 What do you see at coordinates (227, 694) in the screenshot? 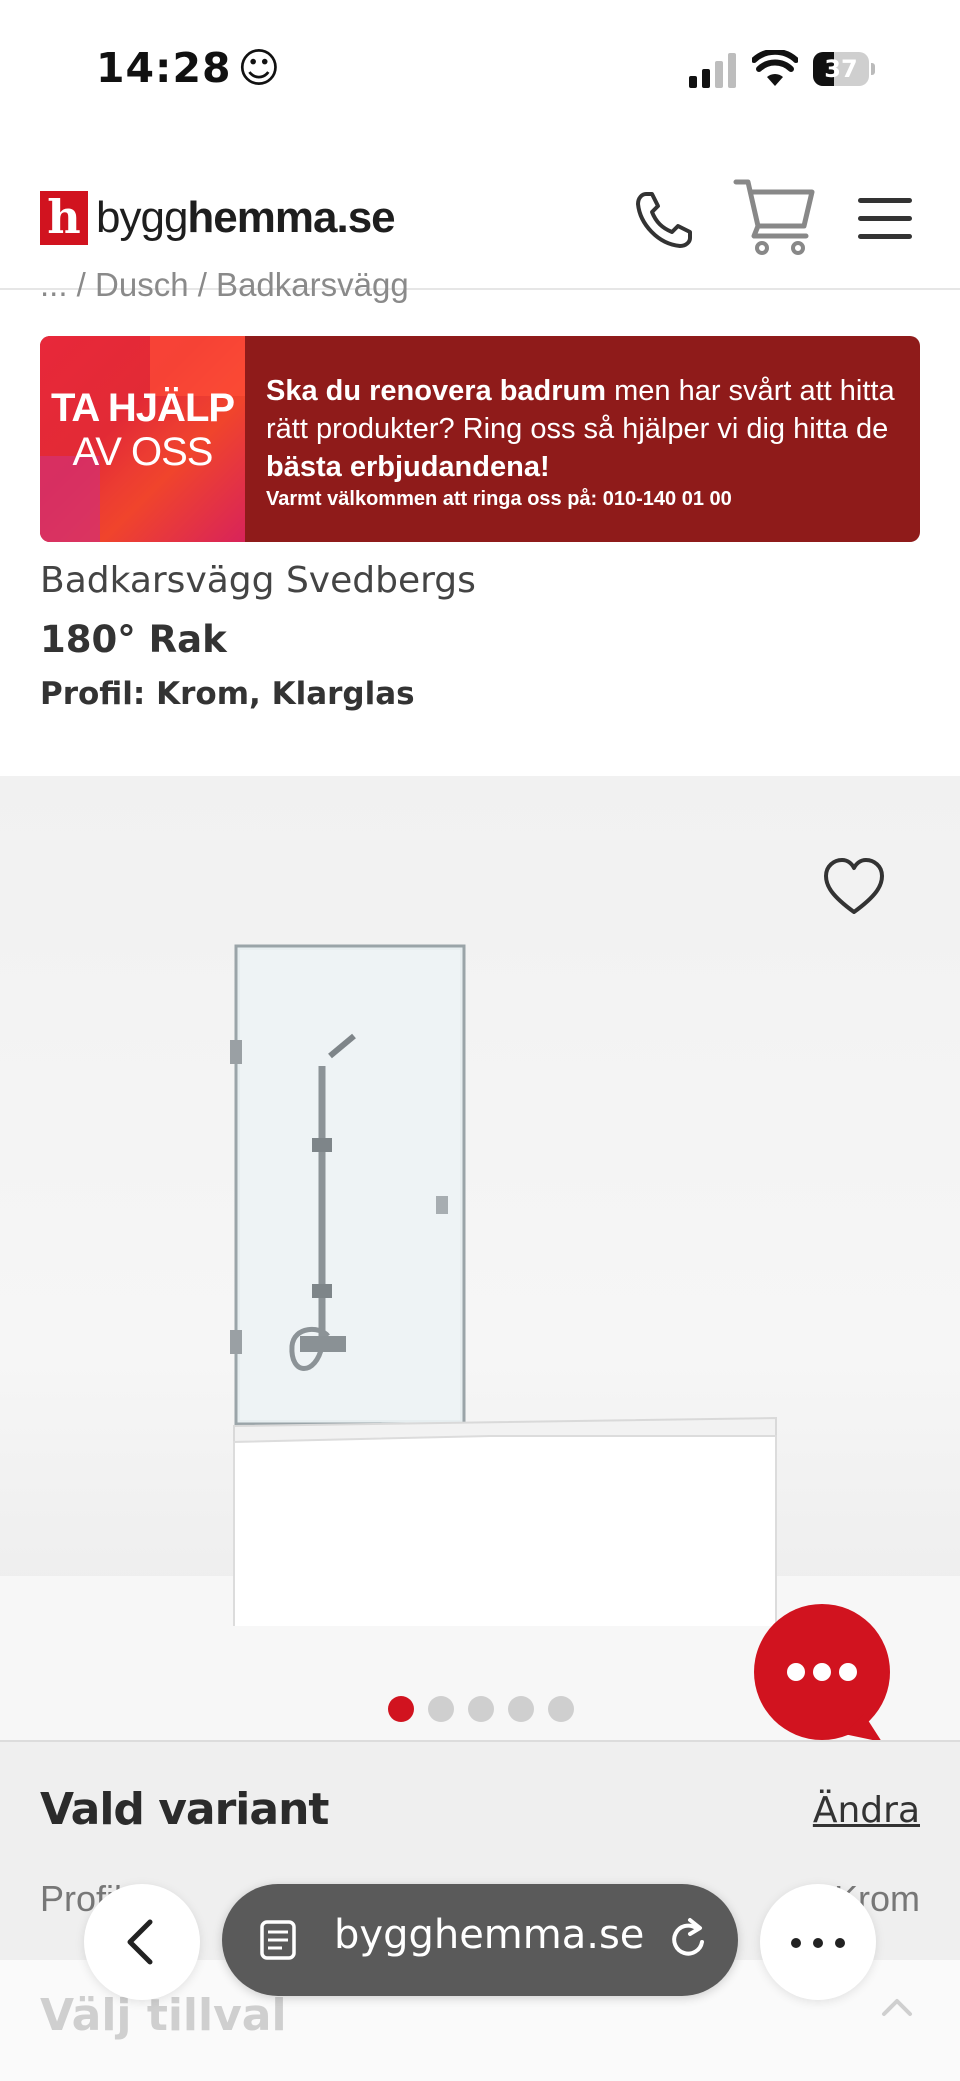
I see `product-profile: Profil: Krom, Klarglas` at bounding box center [227, 694].